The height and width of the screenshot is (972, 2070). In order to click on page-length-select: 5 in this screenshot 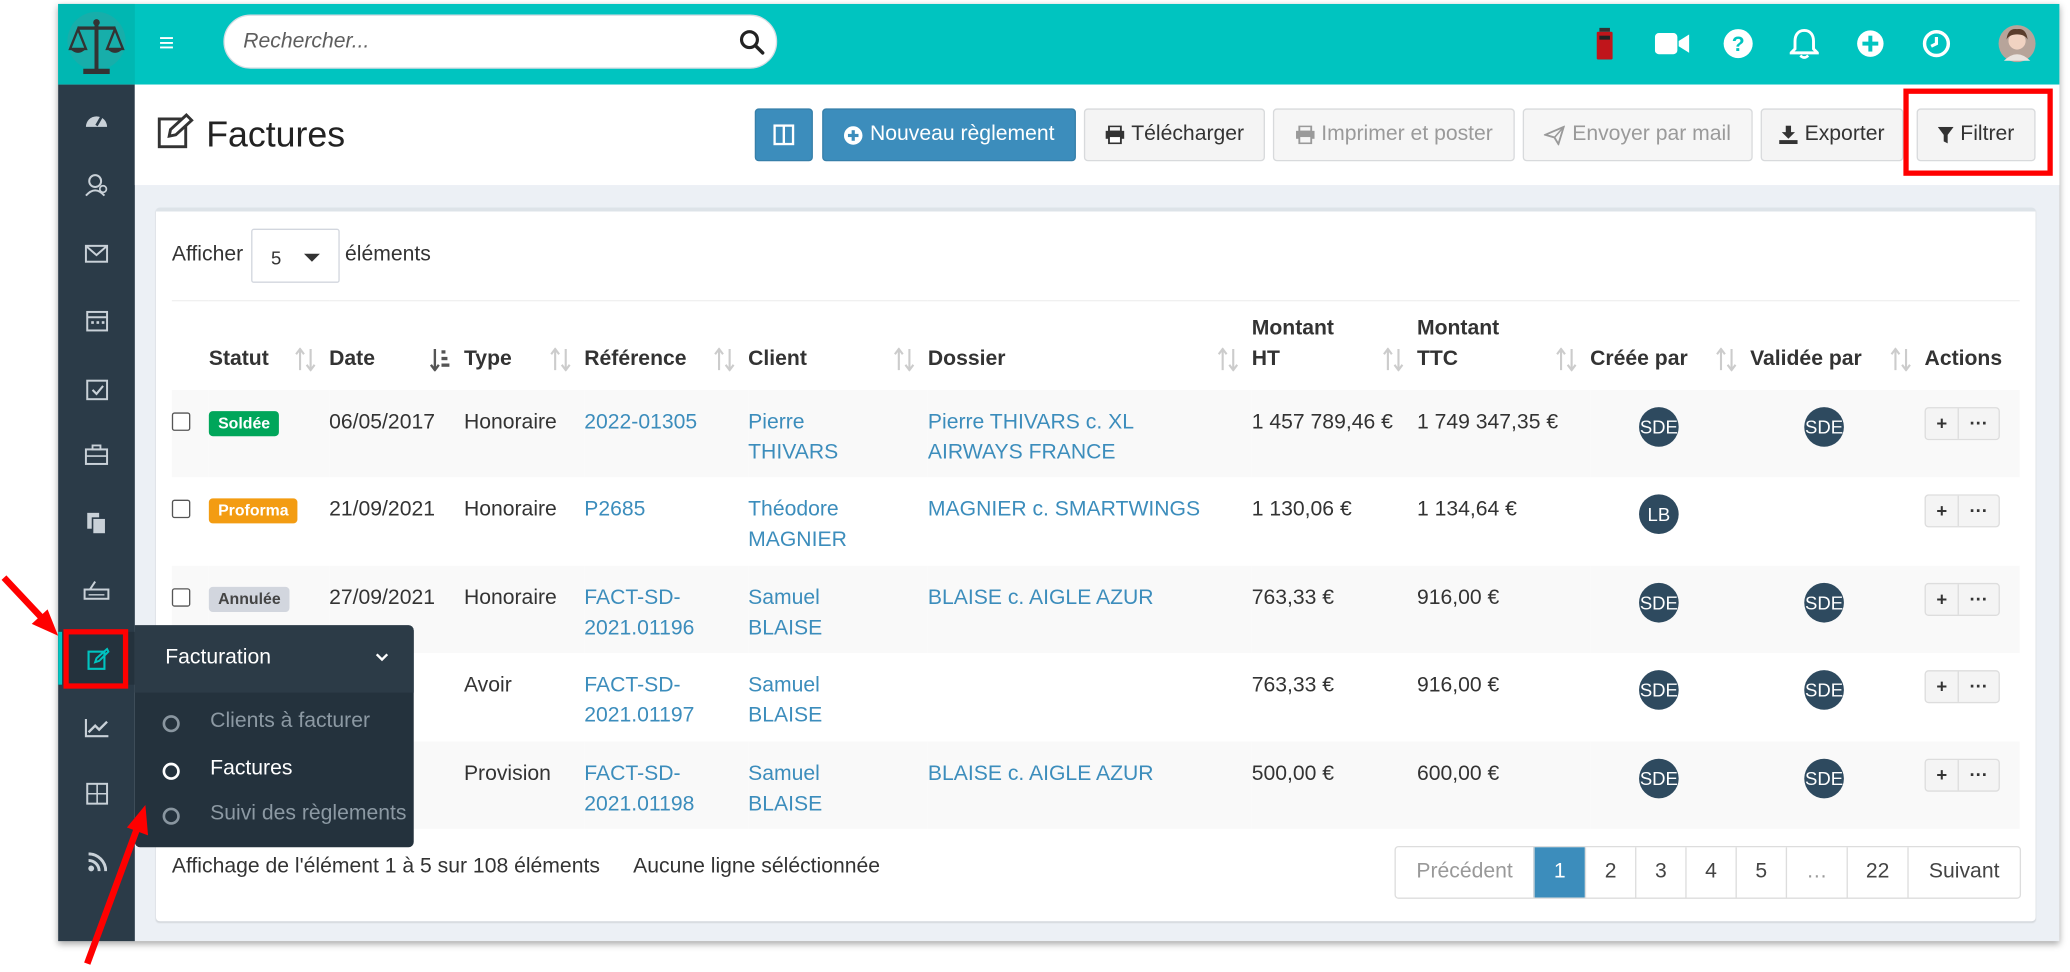, I will do `click(295, 255)`.